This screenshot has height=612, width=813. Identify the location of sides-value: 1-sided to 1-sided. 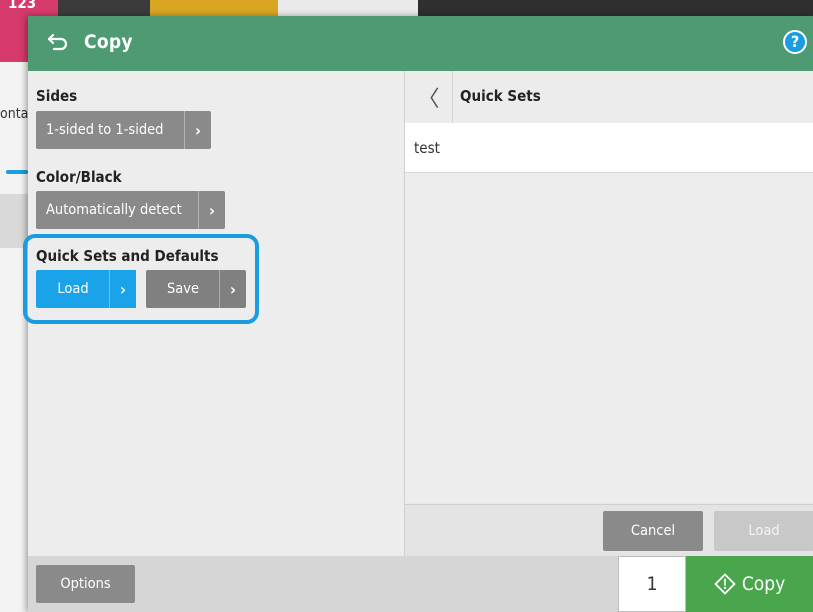
(105, 130).